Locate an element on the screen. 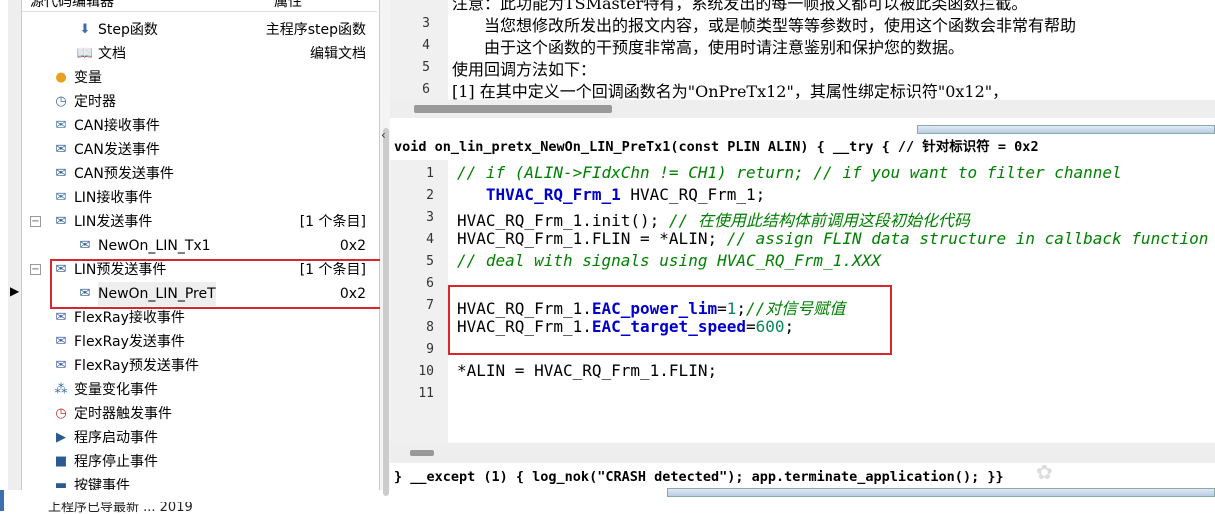 The height and width of the screenshot is (514, 1215). tree-item-label: FlexRay接收事件 is located at coordinates (129, 318).